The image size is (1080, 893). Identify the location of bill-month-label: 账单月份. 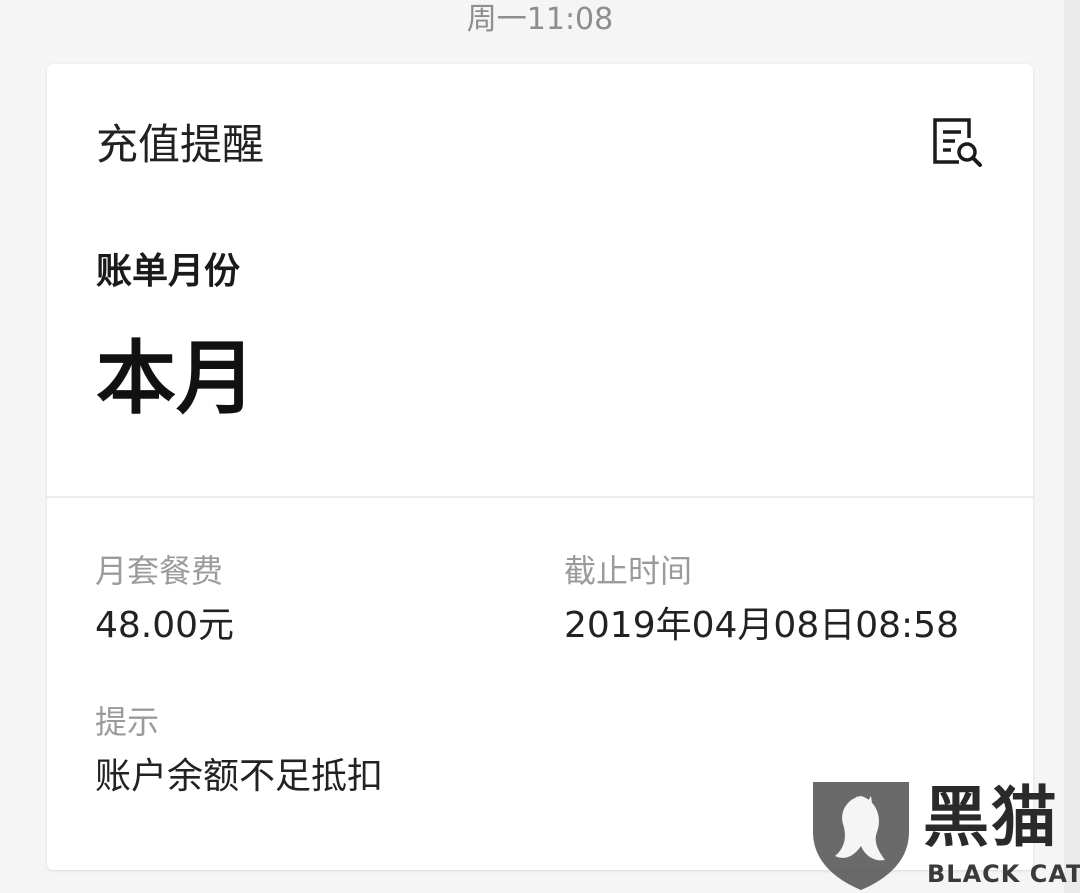
(168, 271).